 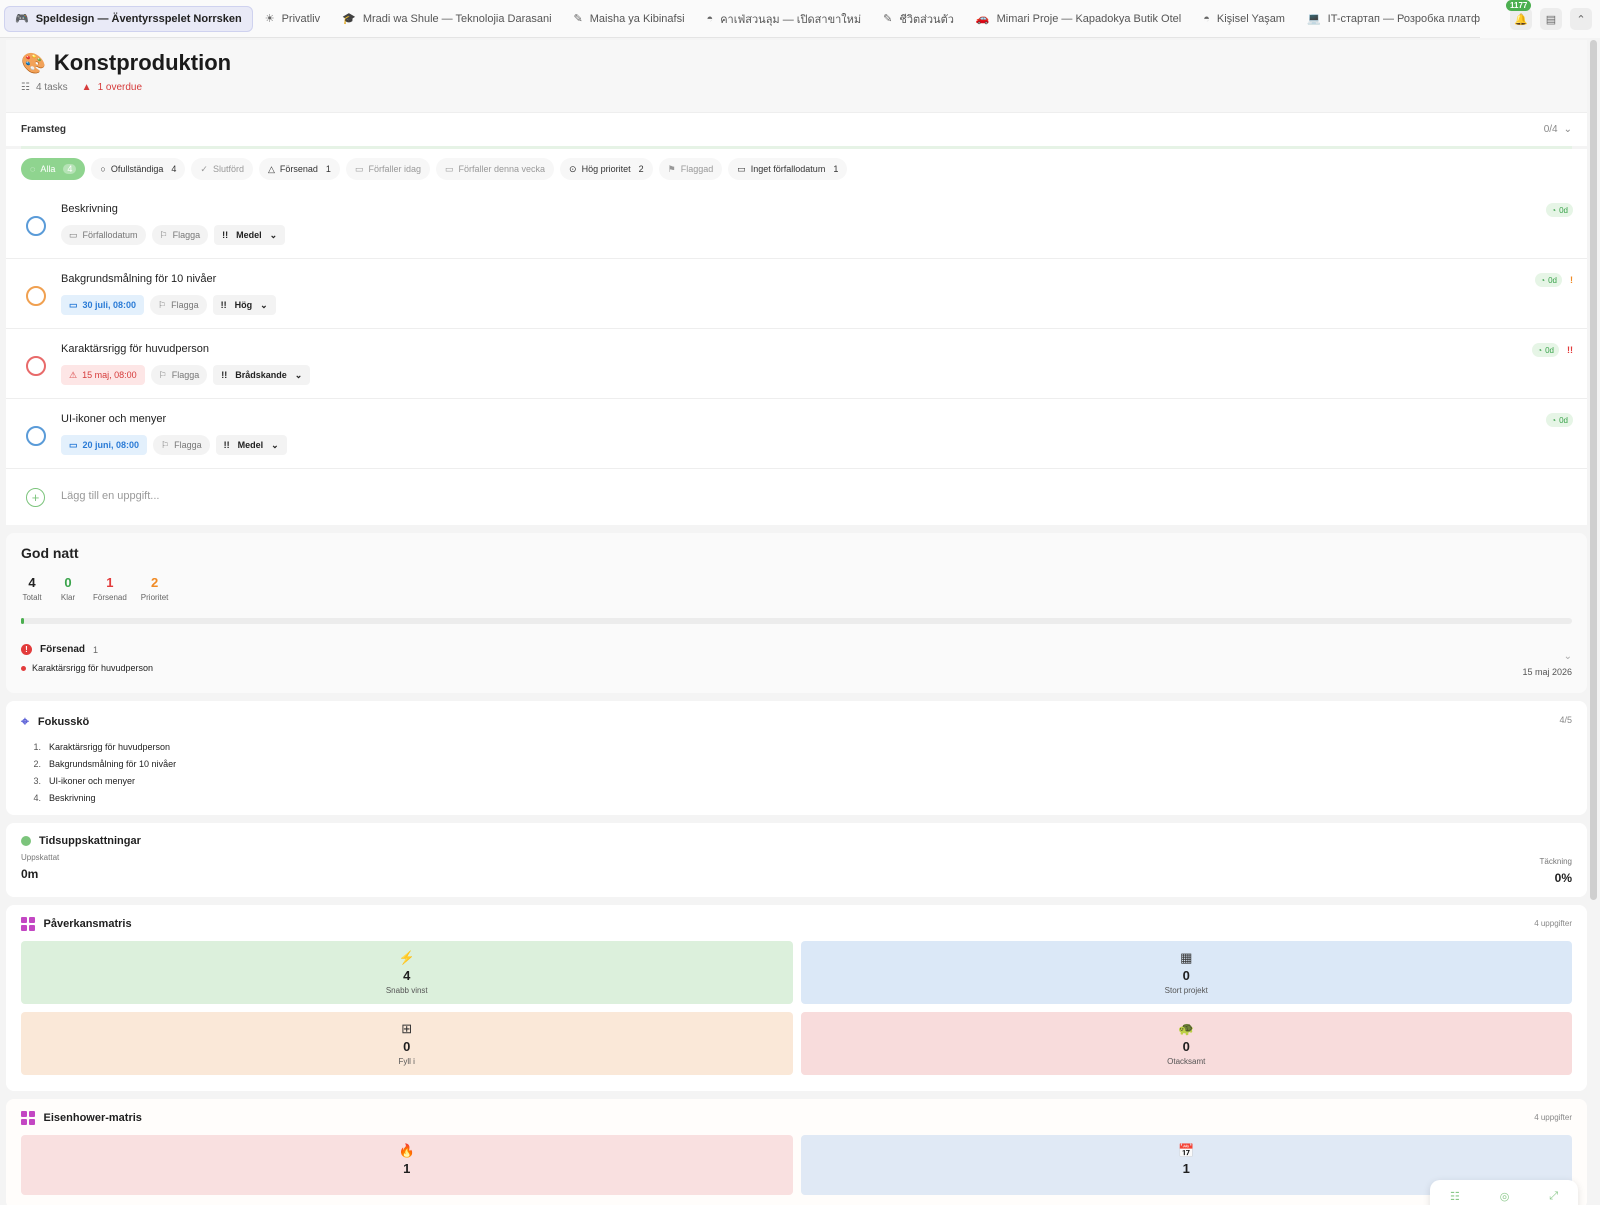 I want to click on filter-label: Förfaller idag, so click(x=394, y=169).